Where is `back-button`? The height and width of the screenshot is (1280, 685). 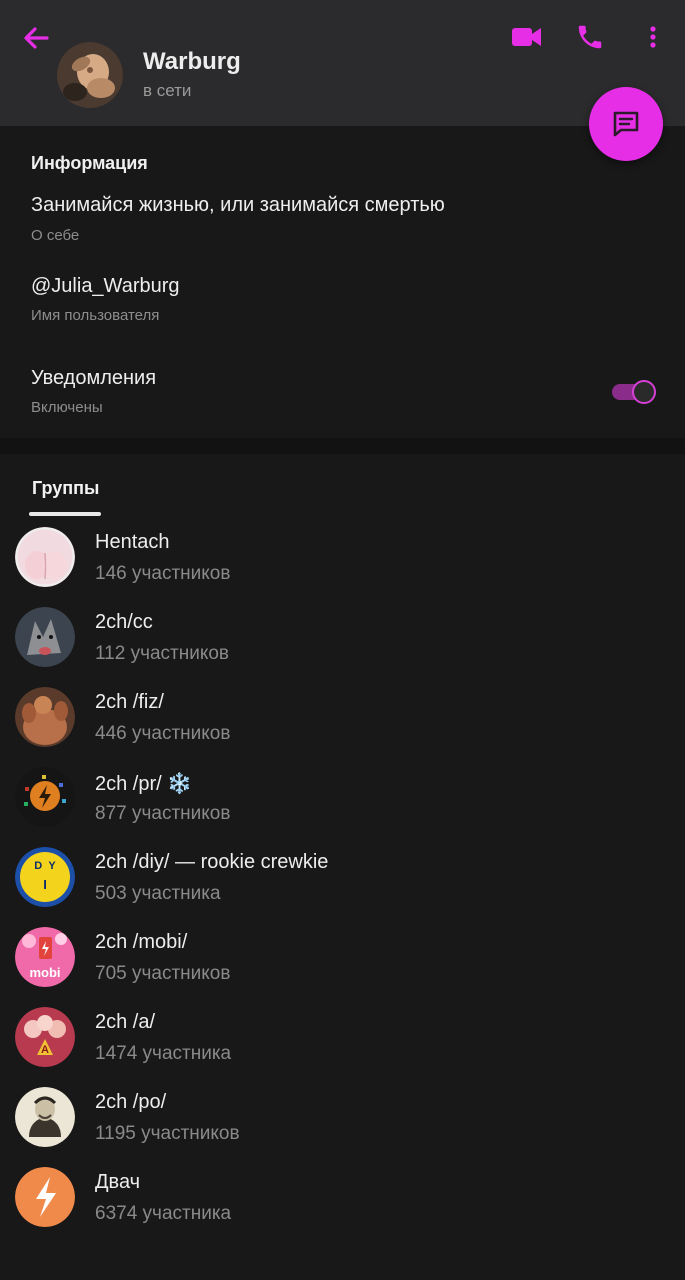 back-button is located at coordinates (36, 38).